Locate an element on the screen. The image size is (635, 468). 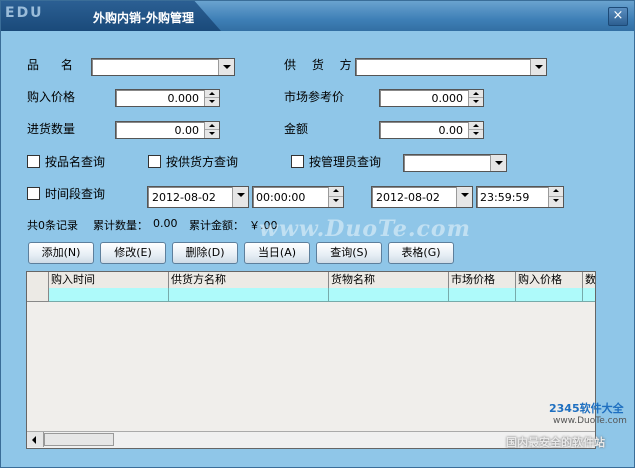
end-time-value: 23:59:59 is located at coordinates (505, 197).